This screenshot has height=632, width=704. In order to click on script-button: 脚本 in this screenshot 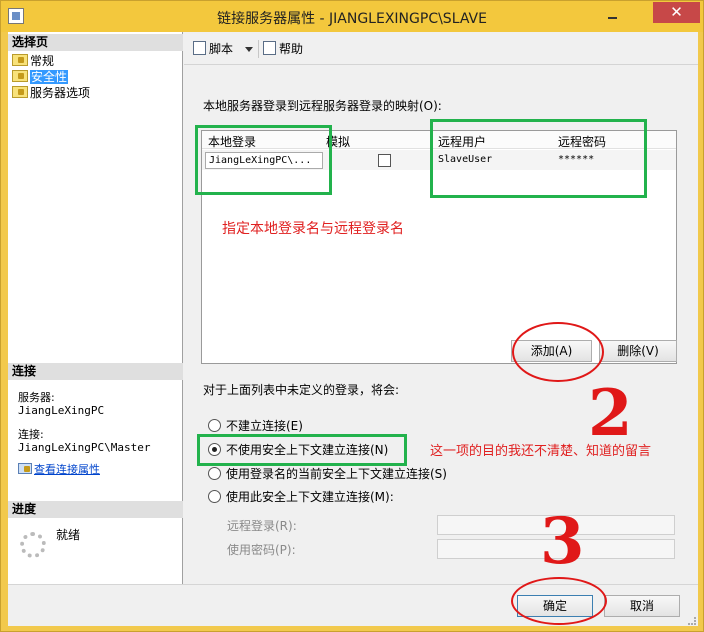, I will do `click(213, 49)`.